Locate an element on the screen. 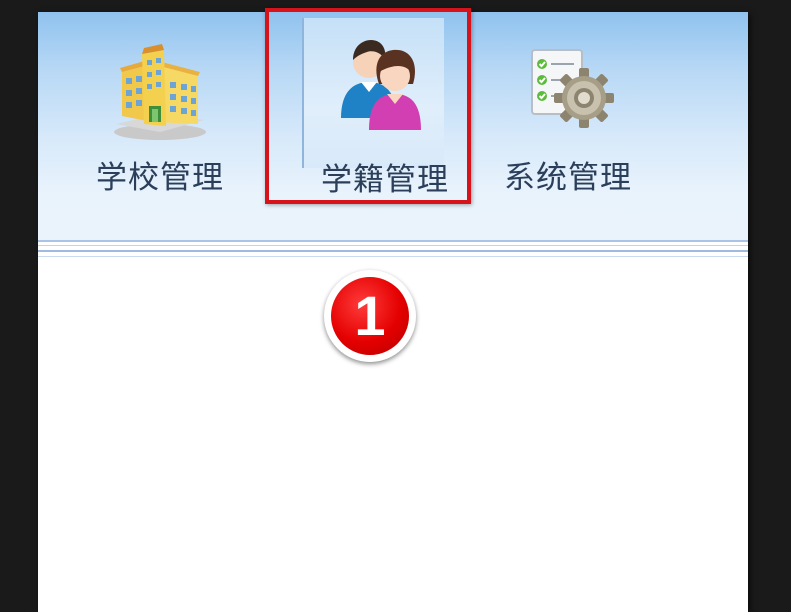 The height and width of the screenshot is (612, 791). toolbar-item-label: 系统管理 is located at coordinates (568, 178).